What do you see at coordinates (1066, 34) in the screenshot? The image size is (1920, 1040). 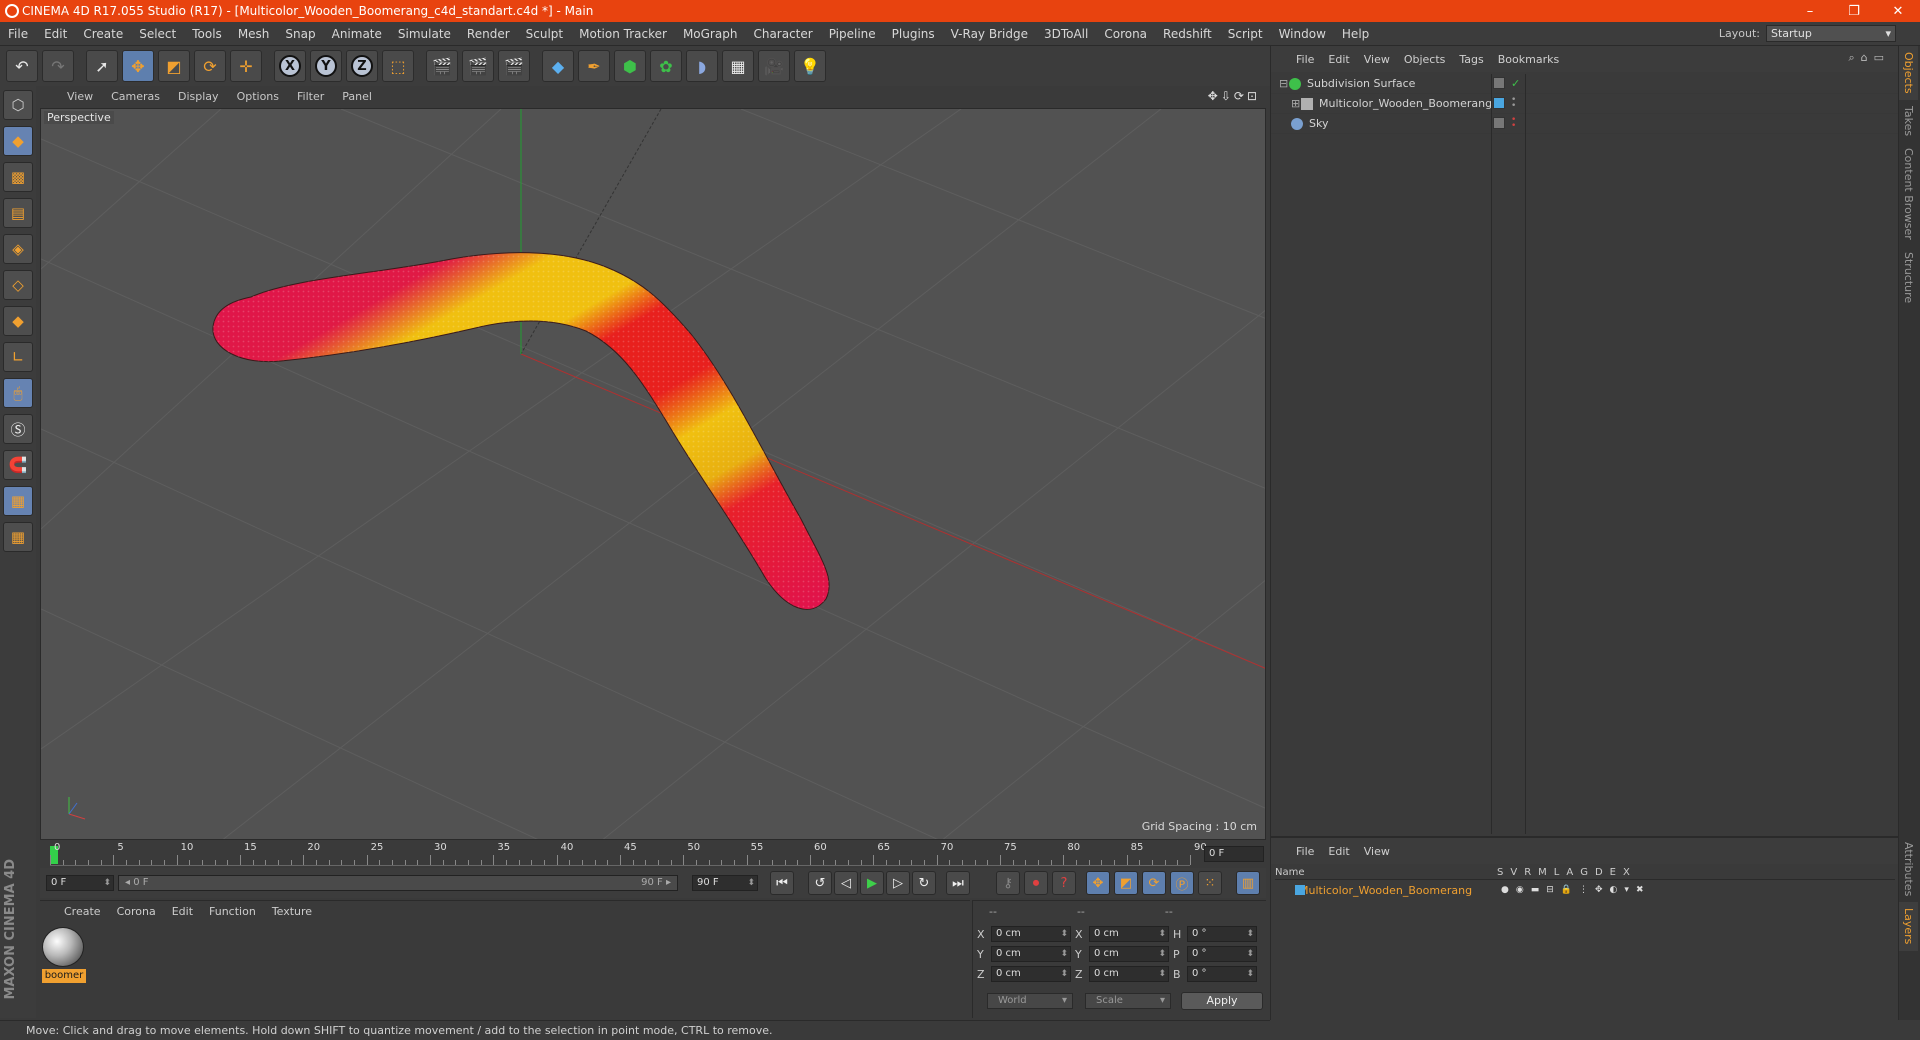 I see `menu-3dtoall: 3DToAll` at bounding box center [1066, 34].